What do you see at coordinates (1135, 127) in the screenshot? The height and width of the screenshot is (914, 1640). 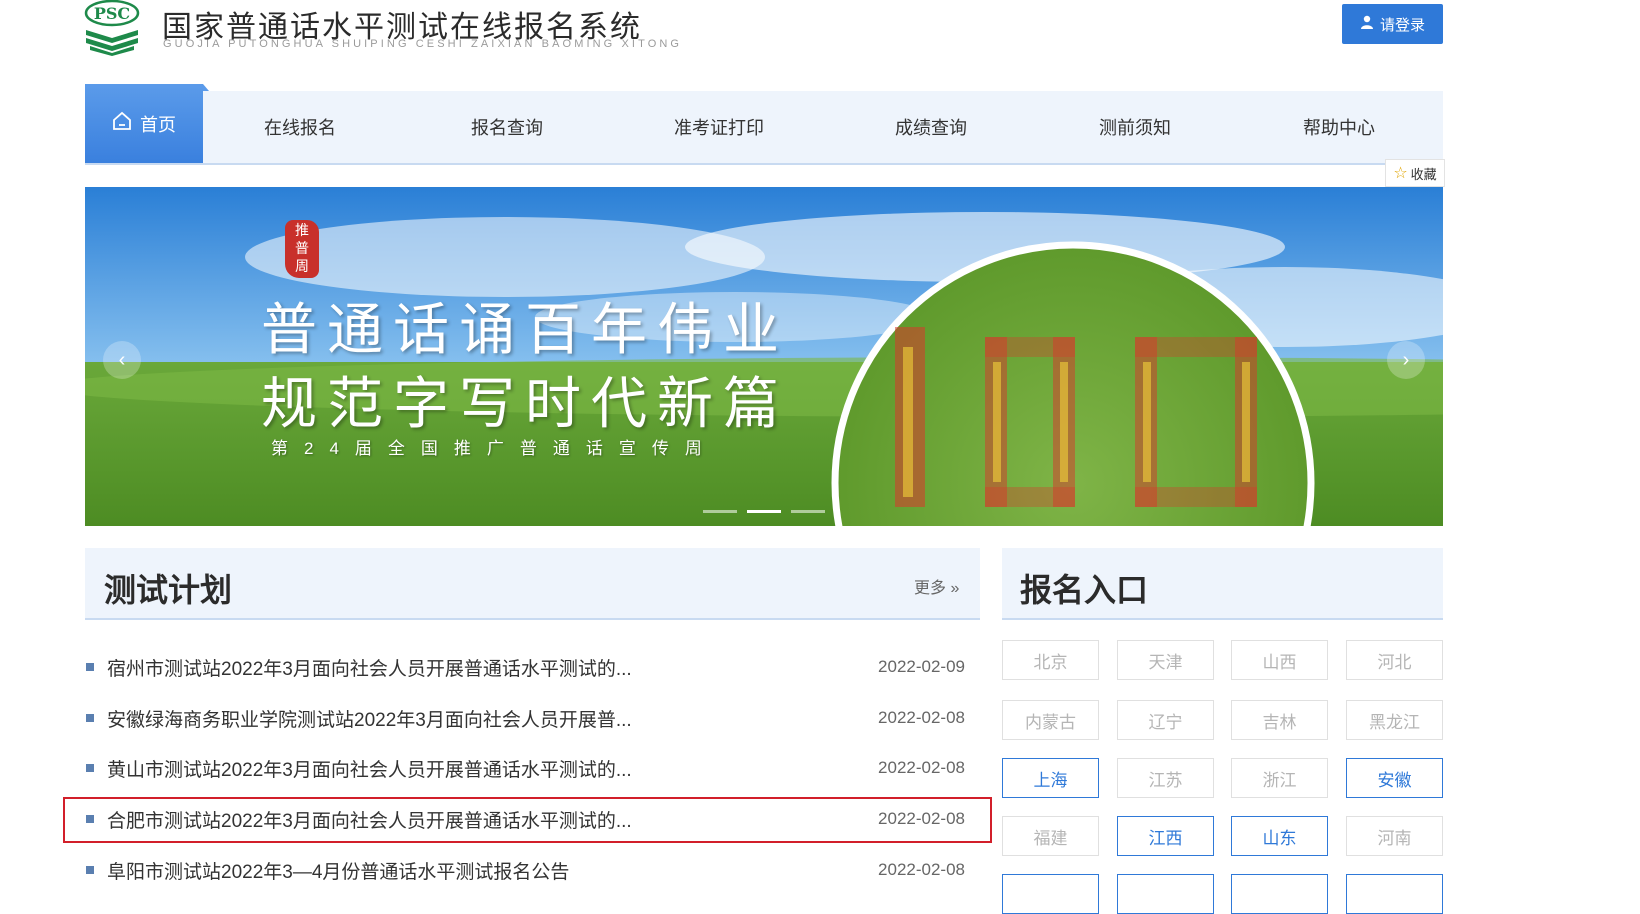 I see `nav-test-notice: 测前须知` at bounding box center [1135, 127].